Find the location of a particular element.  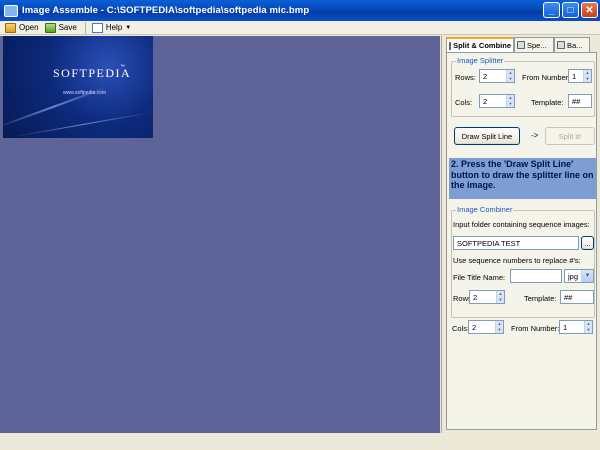

folder-label: Input folder containing sequence images: is located at coordinates (521, 224).